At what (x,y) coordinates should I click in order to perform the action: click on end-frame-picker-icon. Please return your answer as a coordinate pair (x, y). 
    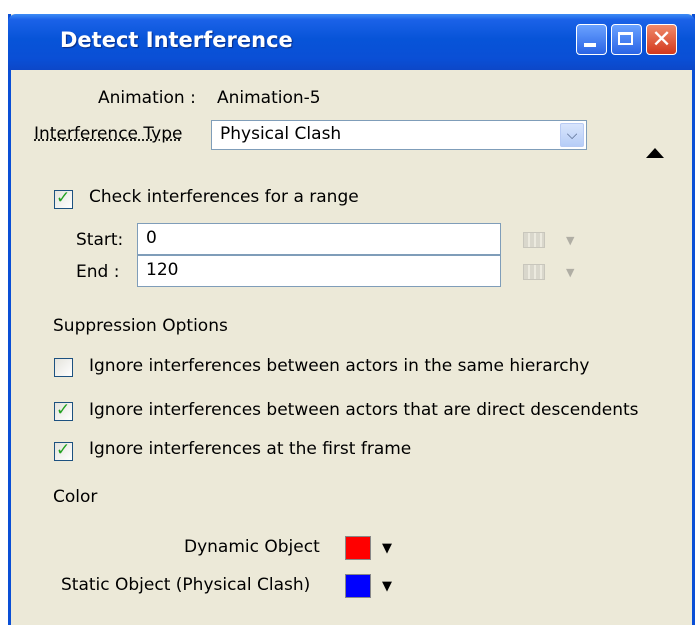
    Looking at the image, I should click on (534, 272).